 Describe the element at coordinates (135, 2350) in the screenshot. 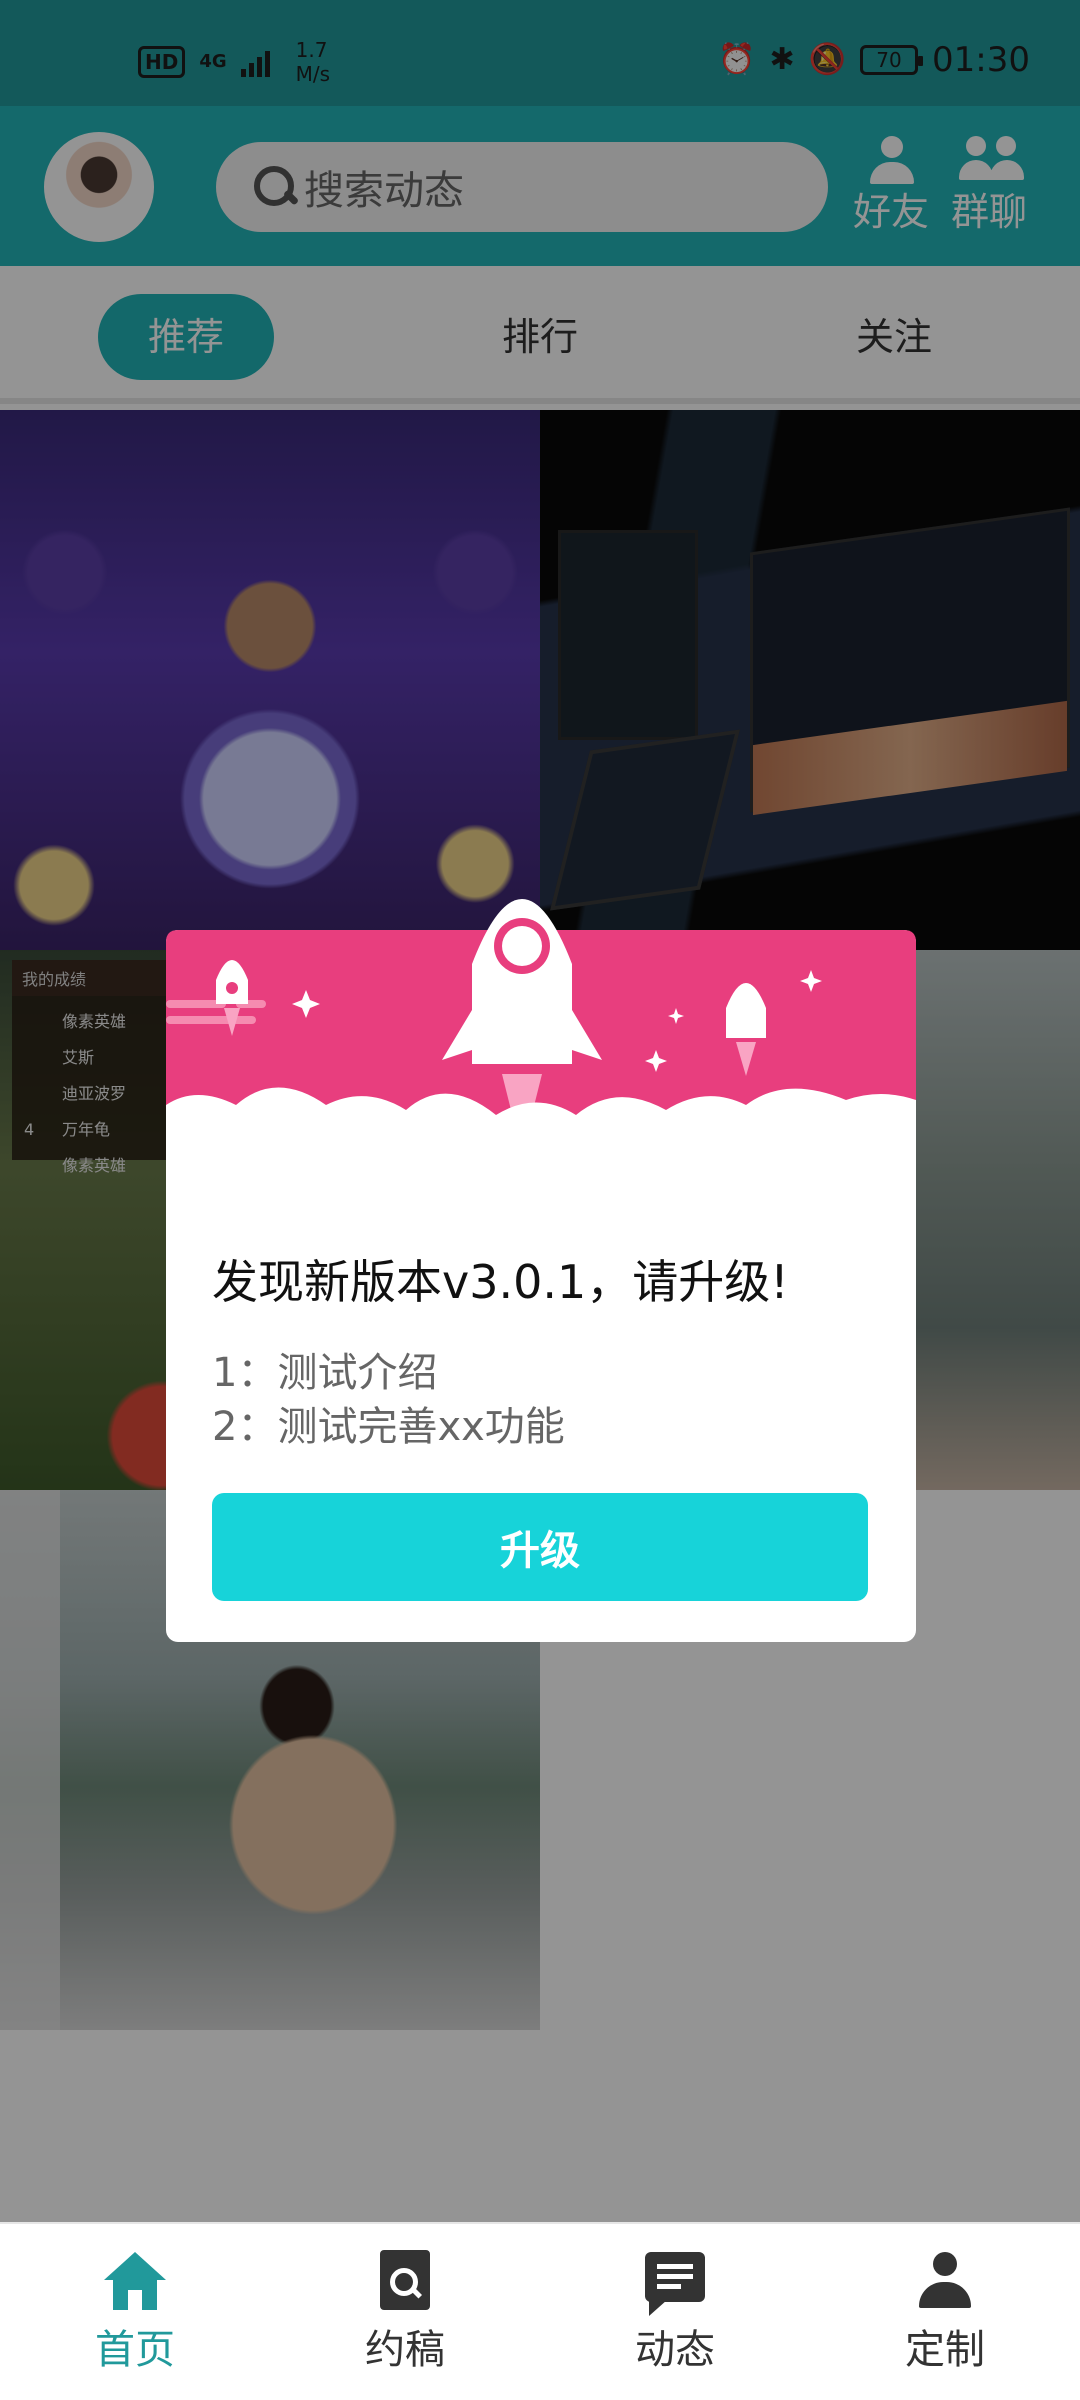

I see `nav-home-label: 首页` at that location.